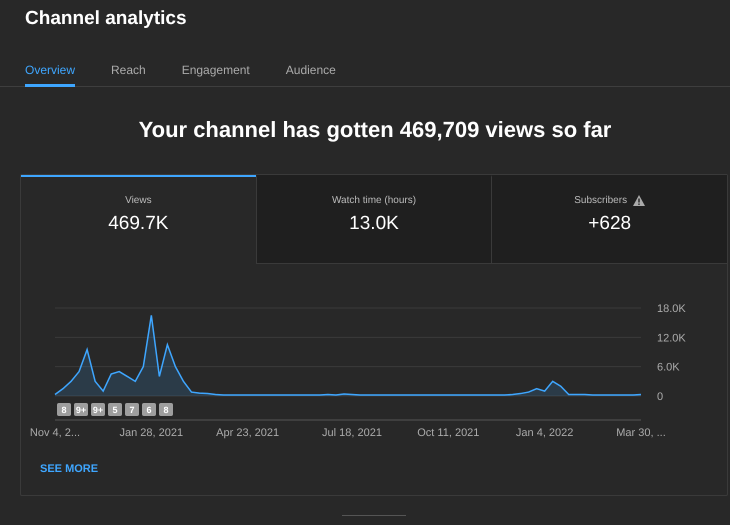 This screenshot has width=730, height=525. I want to click on metric-value: 13.0K, so click(374, 224).